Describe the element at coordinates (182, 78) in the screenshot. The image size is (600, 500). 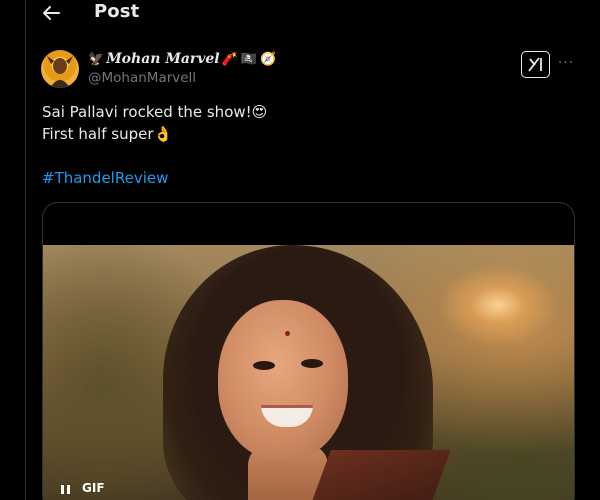
I see `author-handle: @MohanMarvell` at that location.